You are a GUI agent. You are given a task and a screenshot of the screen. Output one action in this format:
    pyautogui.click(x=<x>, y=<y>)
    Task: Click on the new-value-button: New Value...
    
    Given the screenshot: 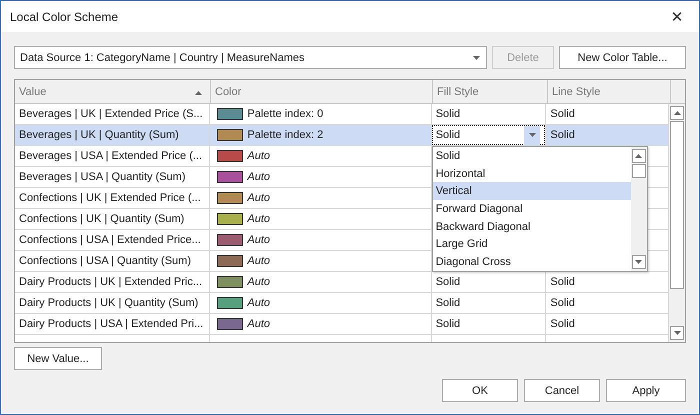 What is the action you would take?
    pyautogui.click(x=58, y=358)
    